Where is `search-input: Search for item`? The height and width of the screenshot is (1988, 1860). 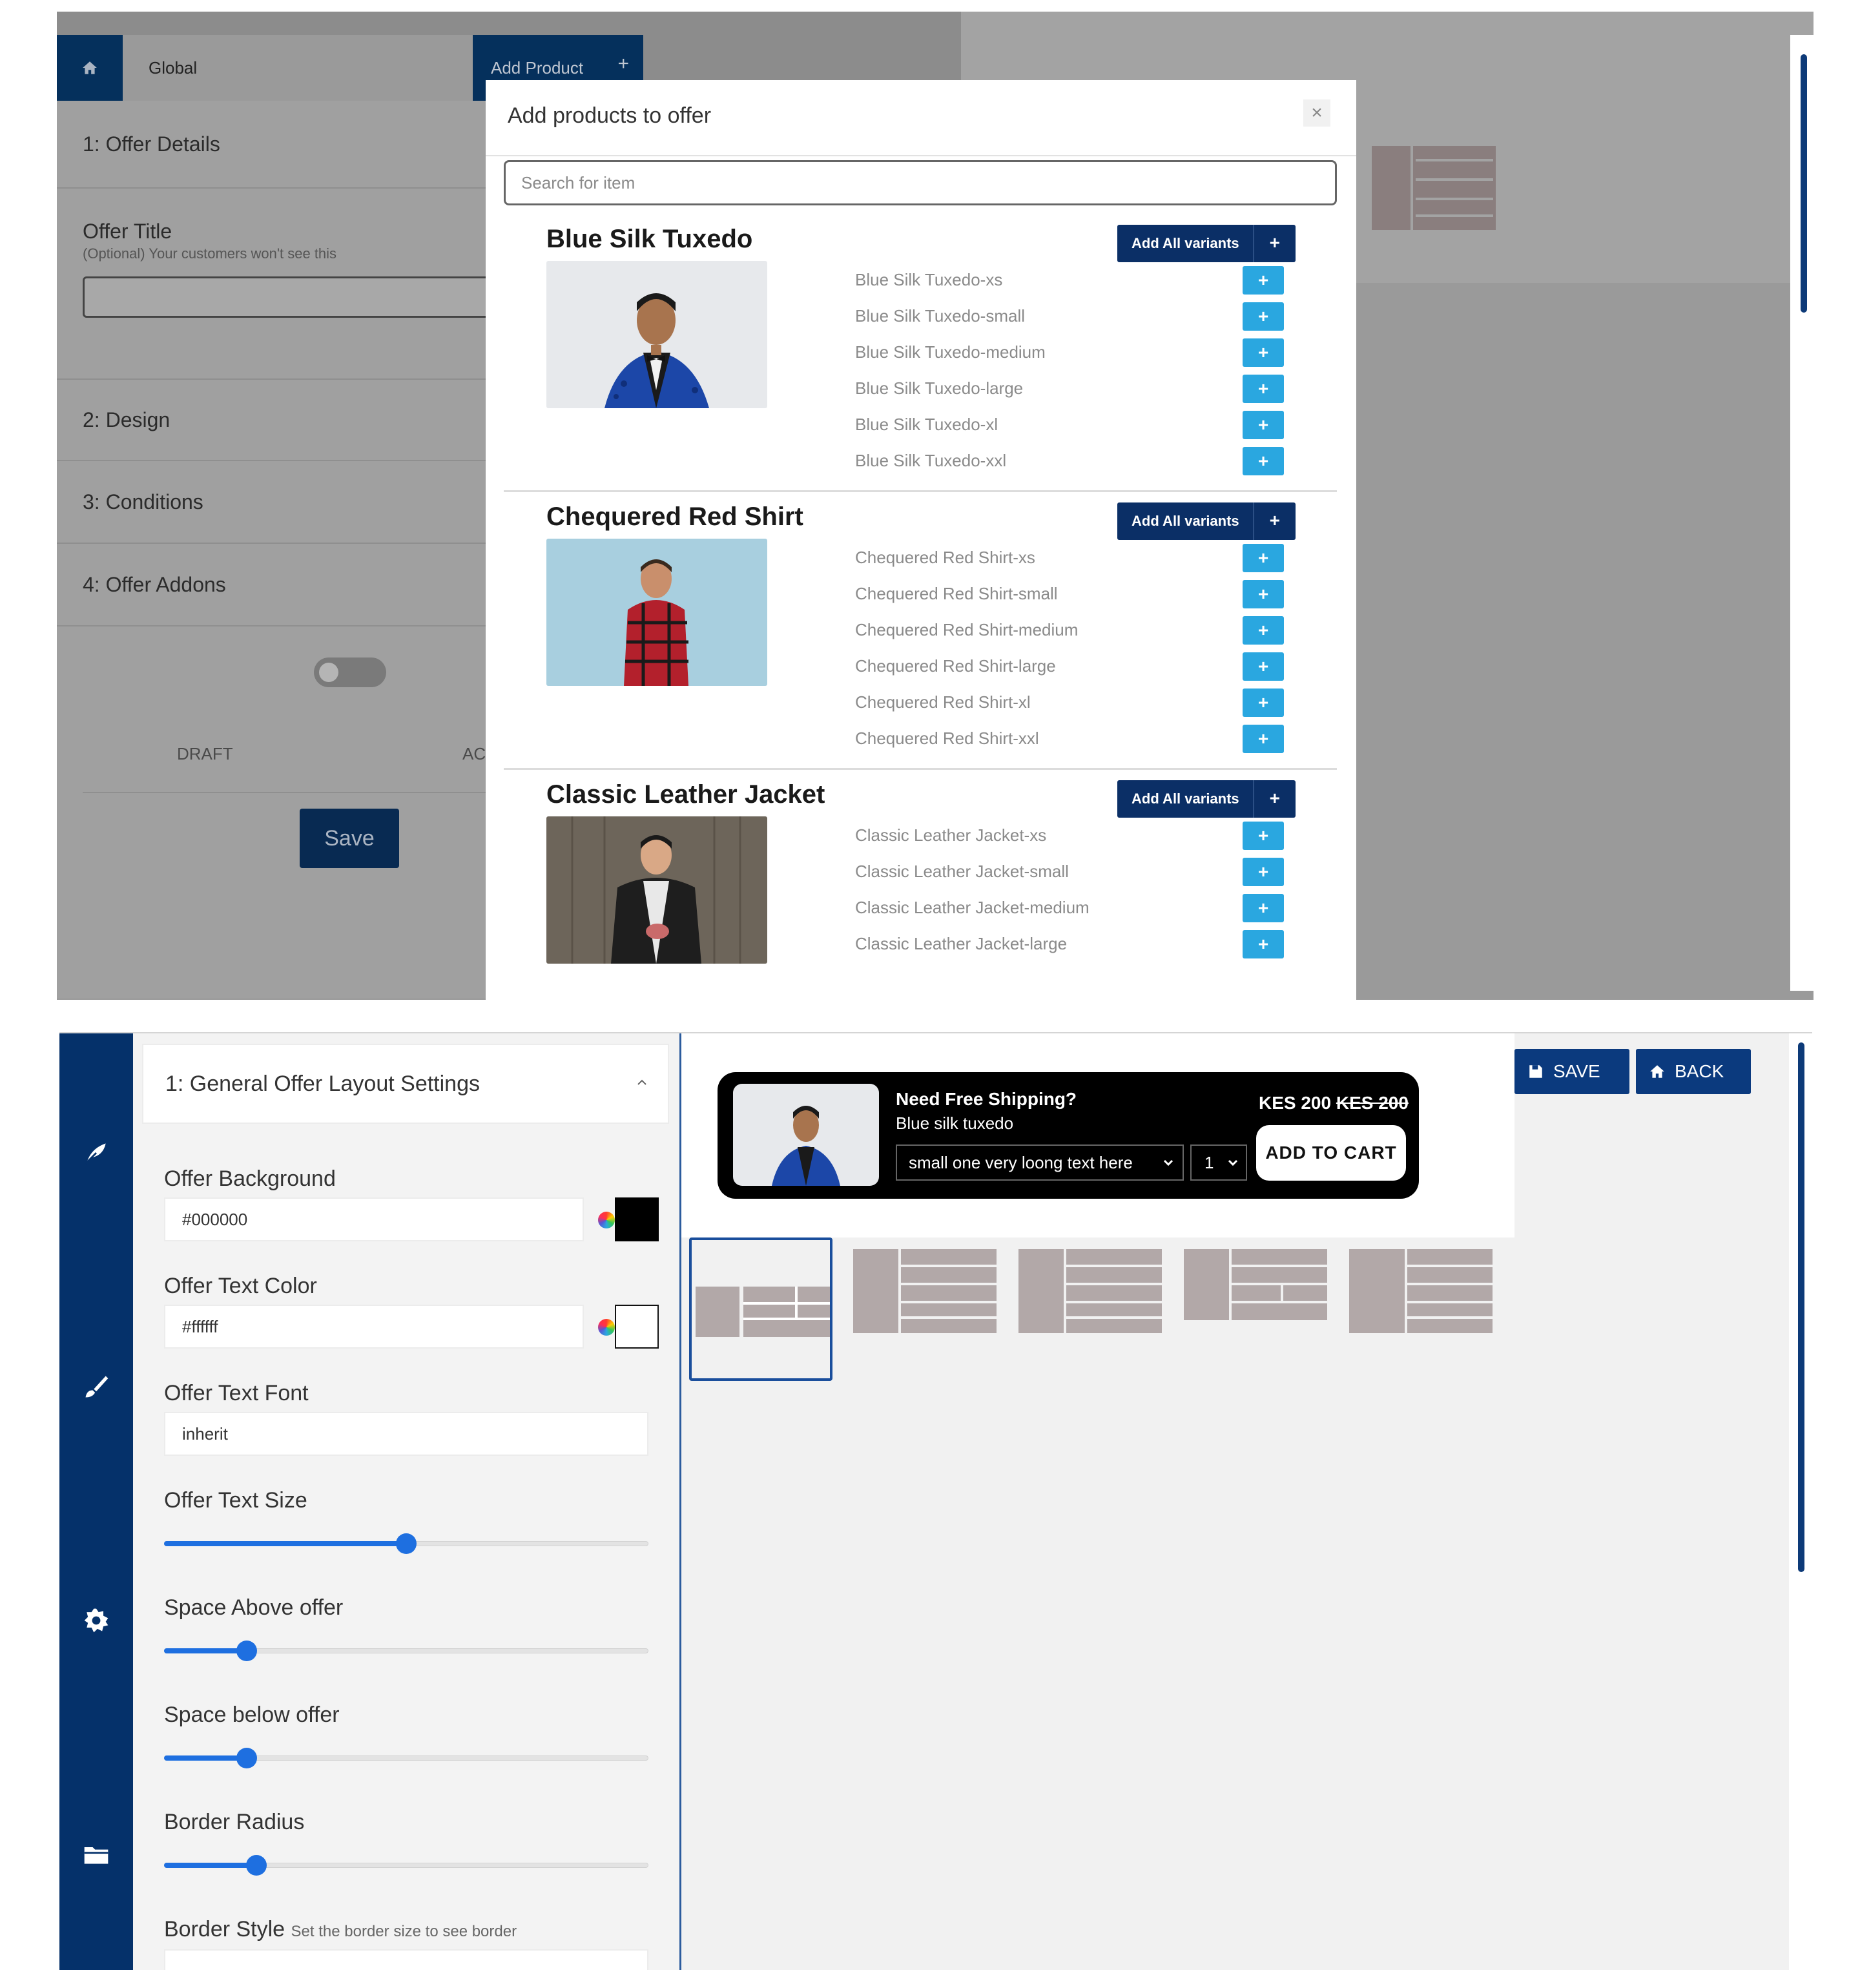 search-input: Search for item is located at coordinates (920, 183).